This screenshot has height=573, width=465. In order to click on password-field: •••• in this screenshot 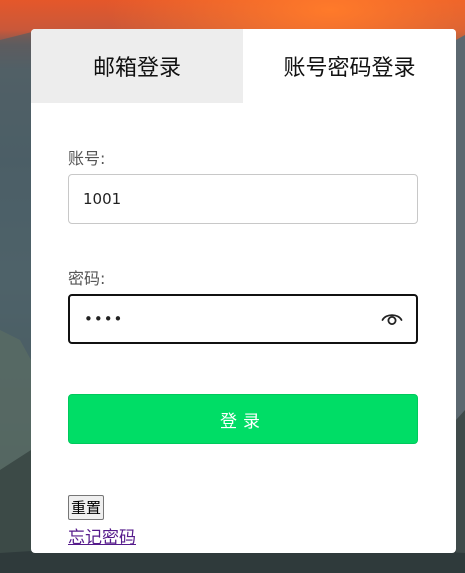, I will do `click(243, 319)`.